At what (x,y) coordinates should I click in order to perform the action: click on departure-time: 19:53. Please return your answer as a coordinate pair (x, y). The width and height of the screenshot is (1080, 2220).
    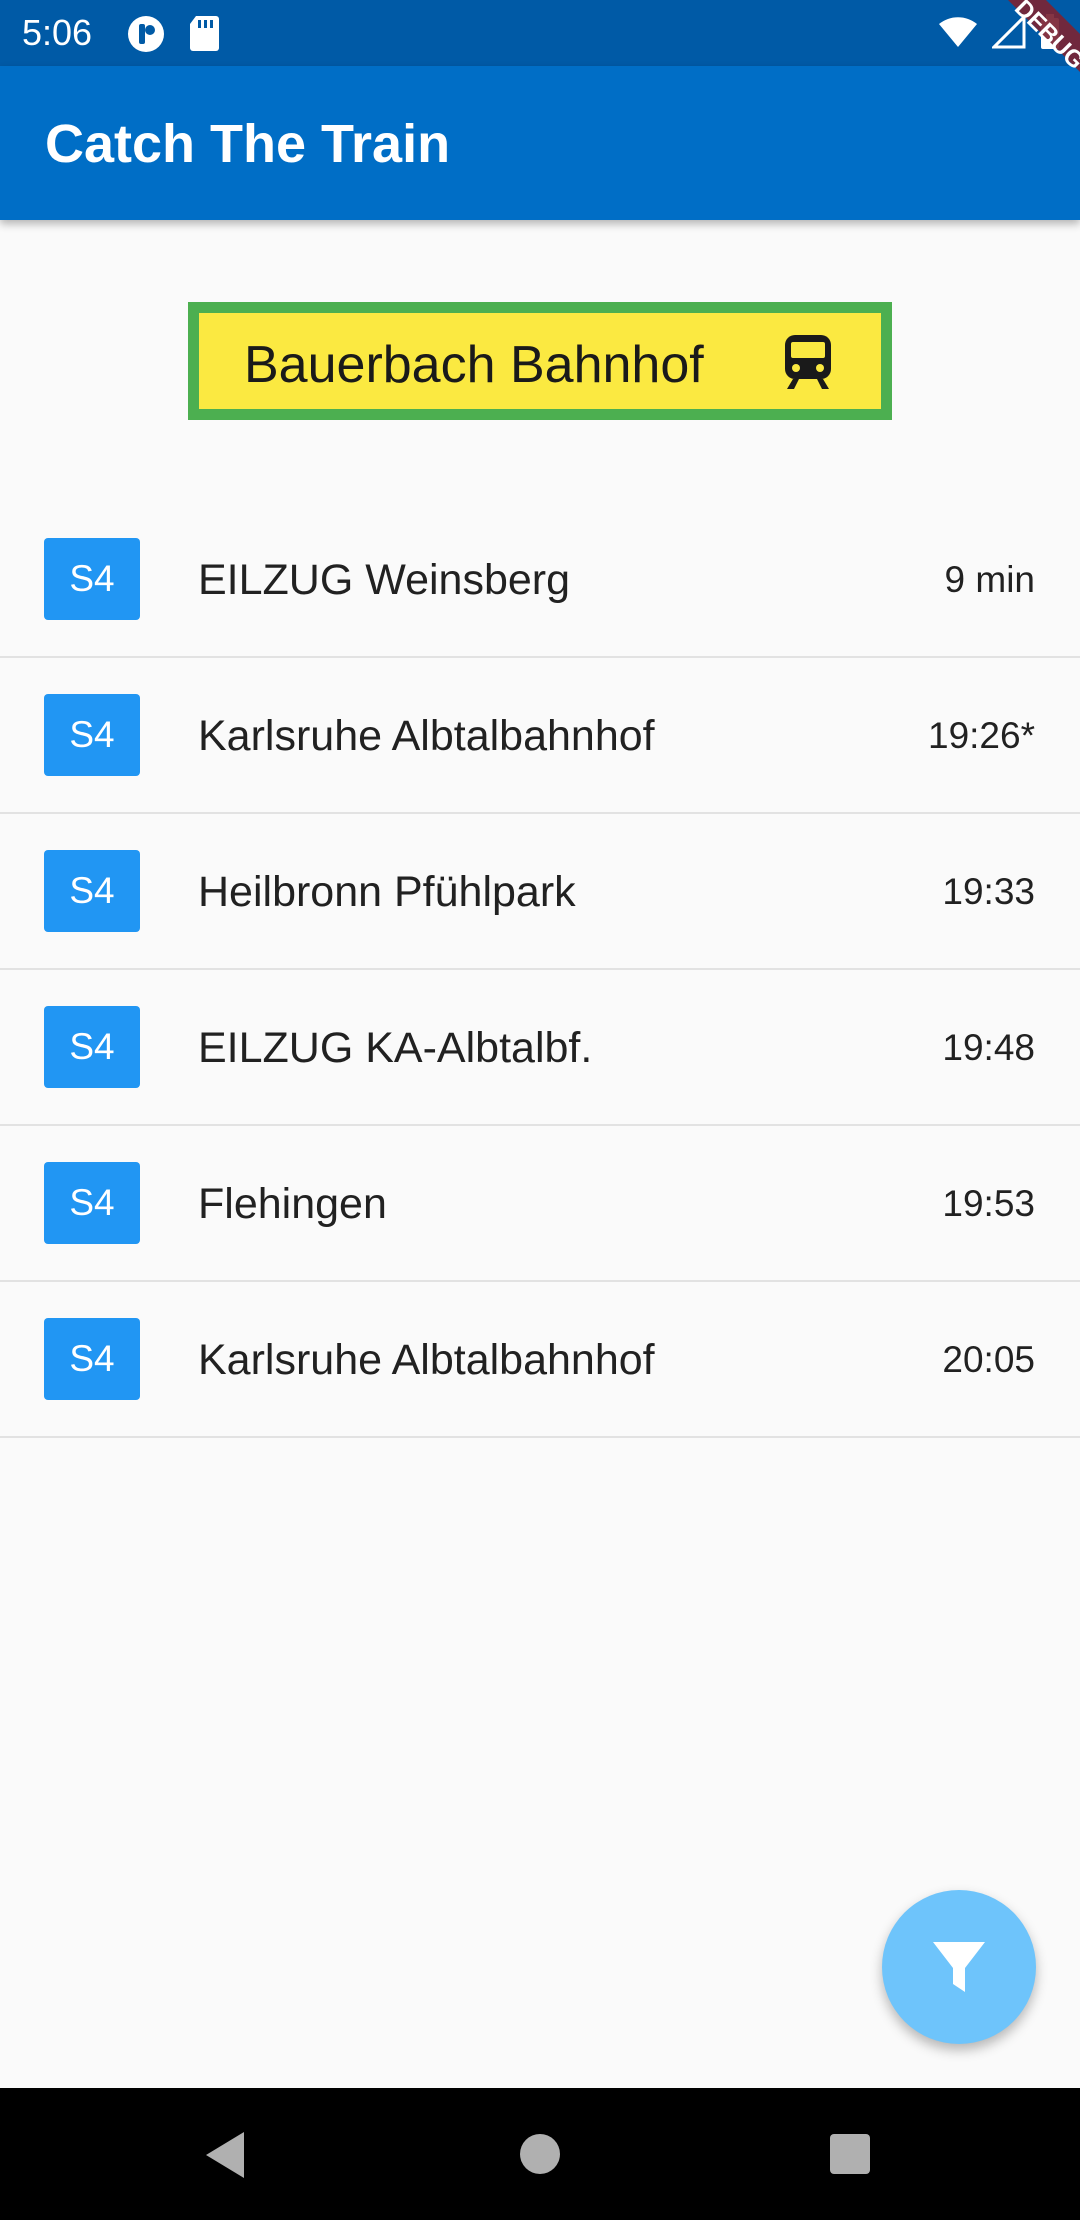
    Looking at the image, I should click on (988, 1203).